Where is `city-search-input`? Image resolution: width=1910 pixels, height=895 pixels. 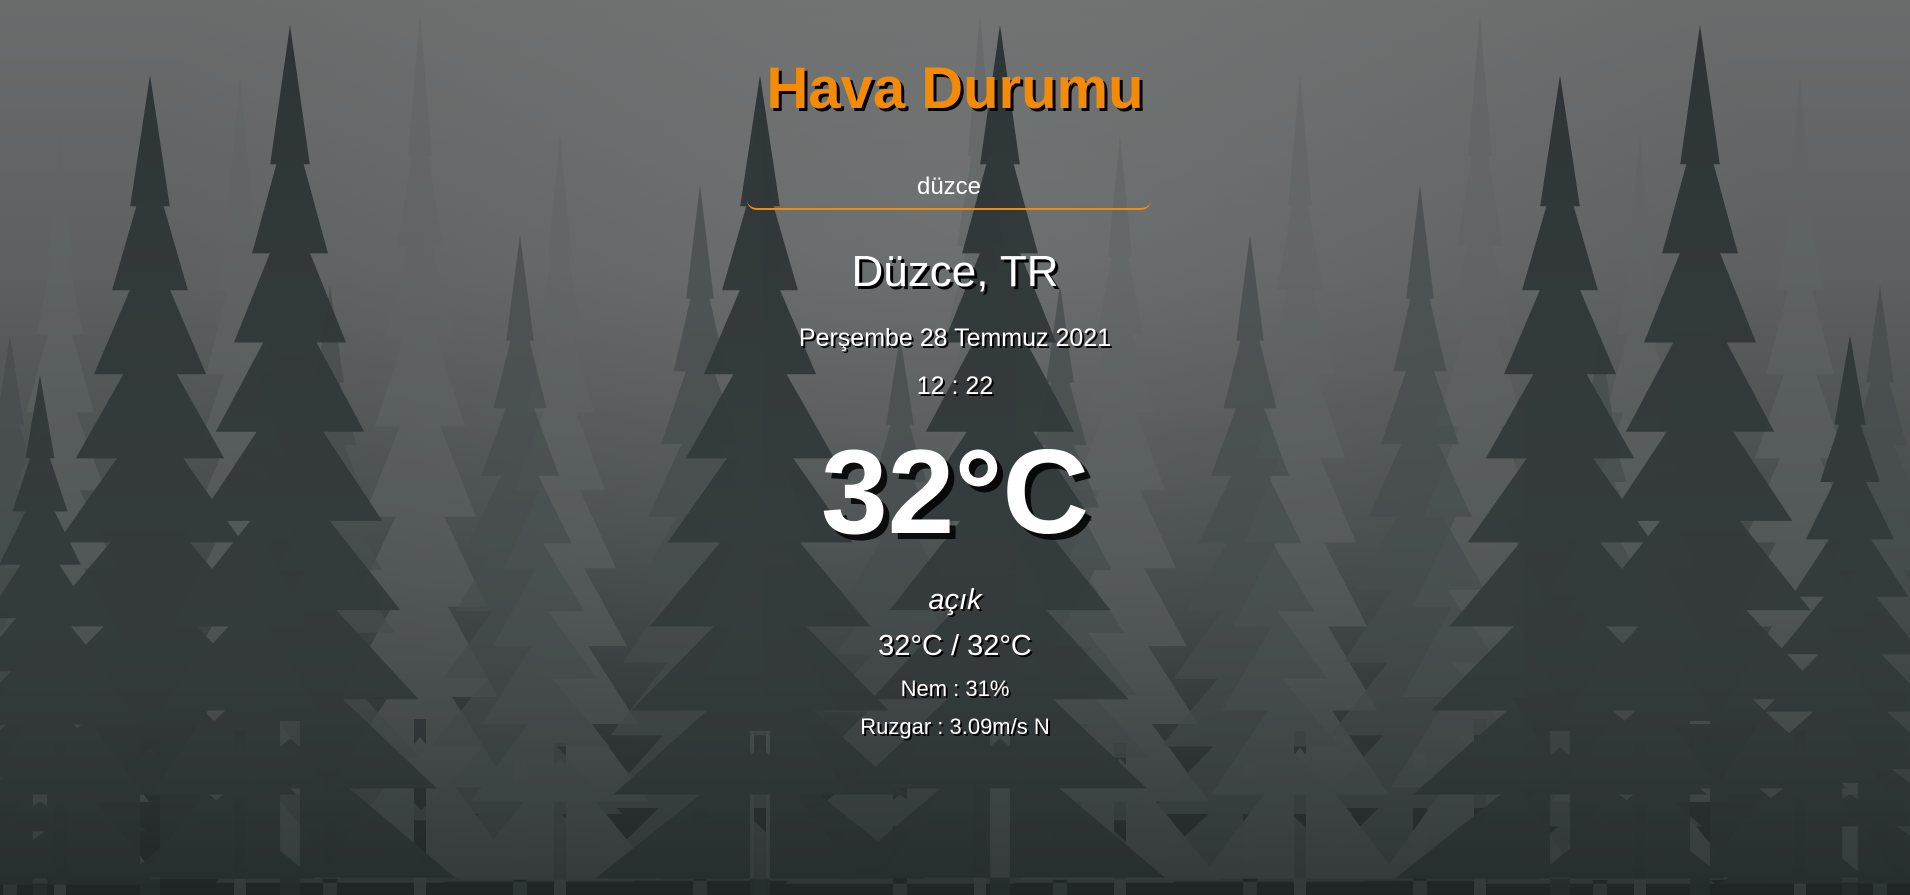 city-search-input is located at coordinates (949, 187).